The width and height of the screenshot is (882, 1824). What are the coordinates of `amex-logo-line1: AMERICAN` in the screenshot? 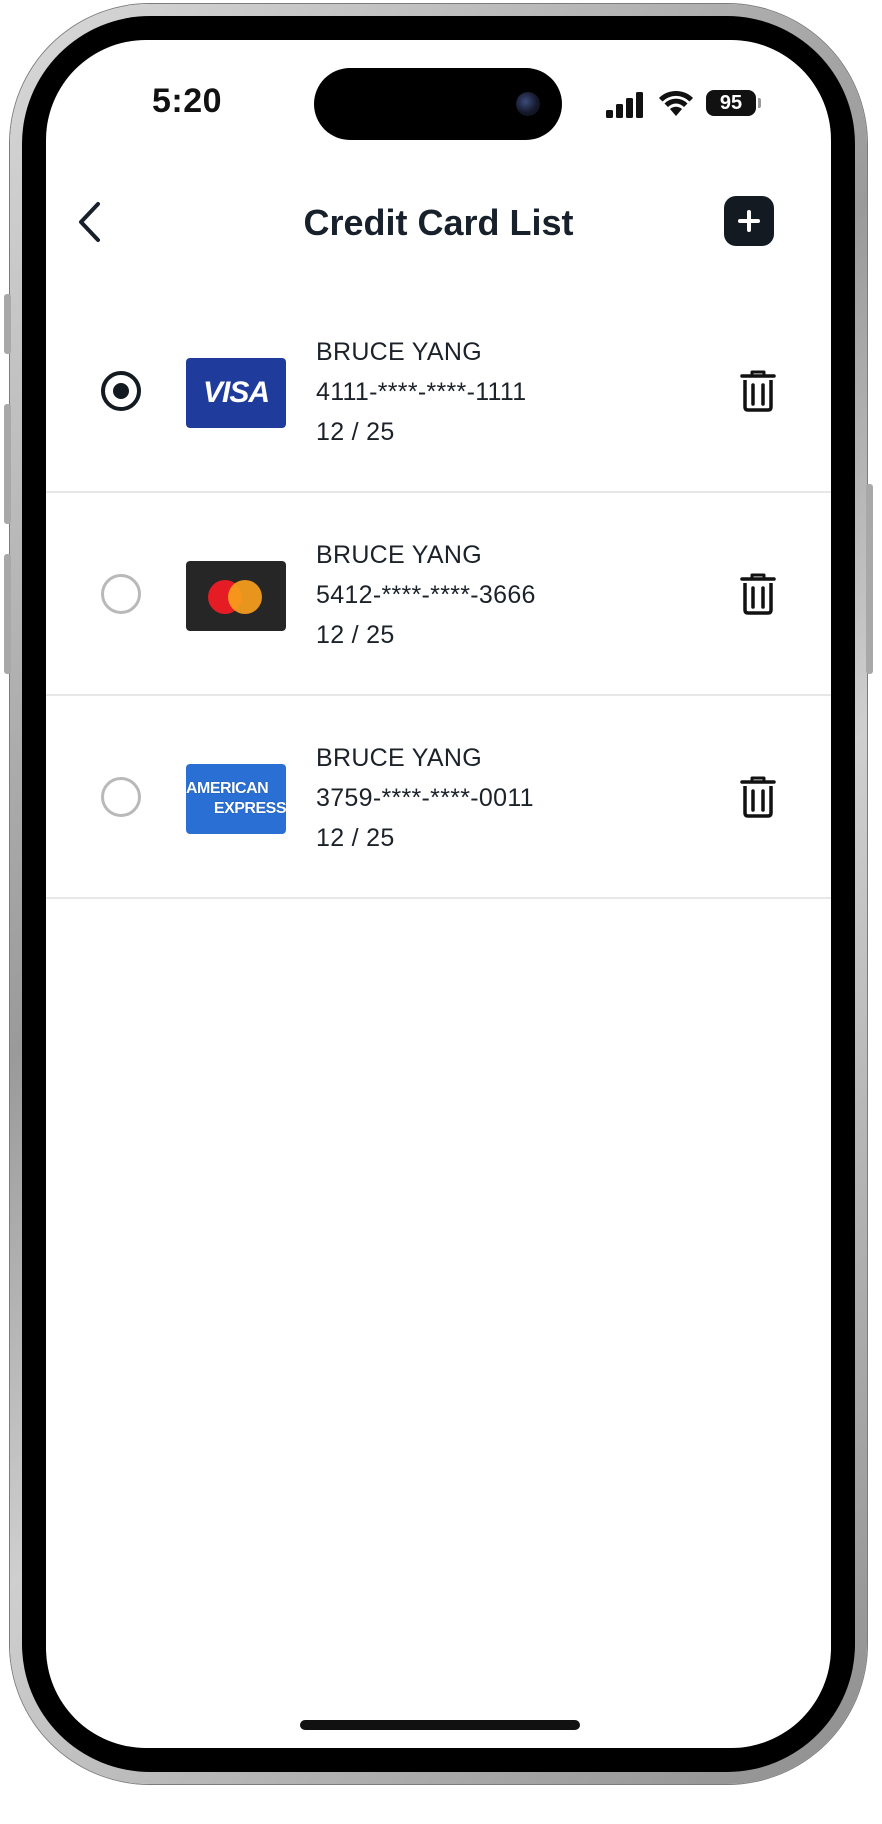 It's located at (227, 788).